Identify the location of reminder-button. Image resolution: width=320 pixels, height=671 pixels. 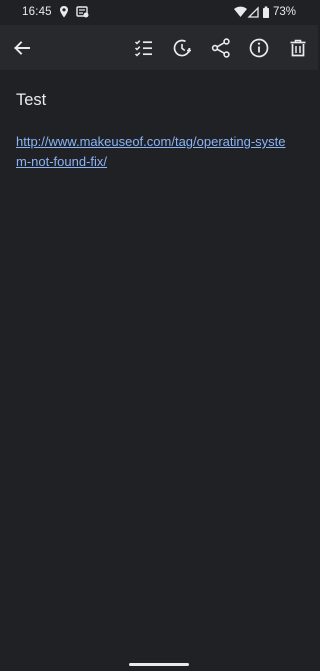
(182, 48).